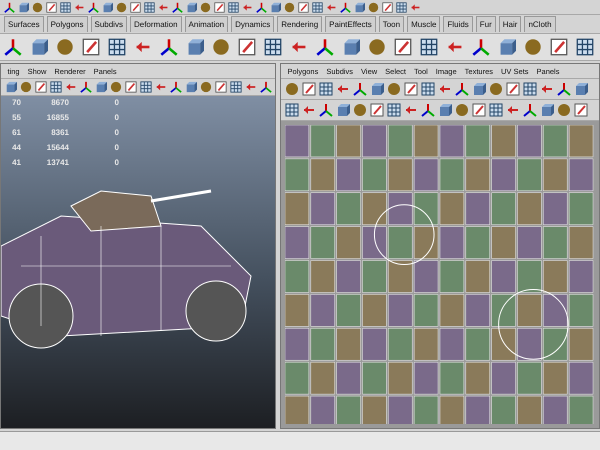 The image size is (600, 450). Describe the element at coordinates (24, 24) in the screenshot. I see `shelf-tab: Surfaces` at that location.